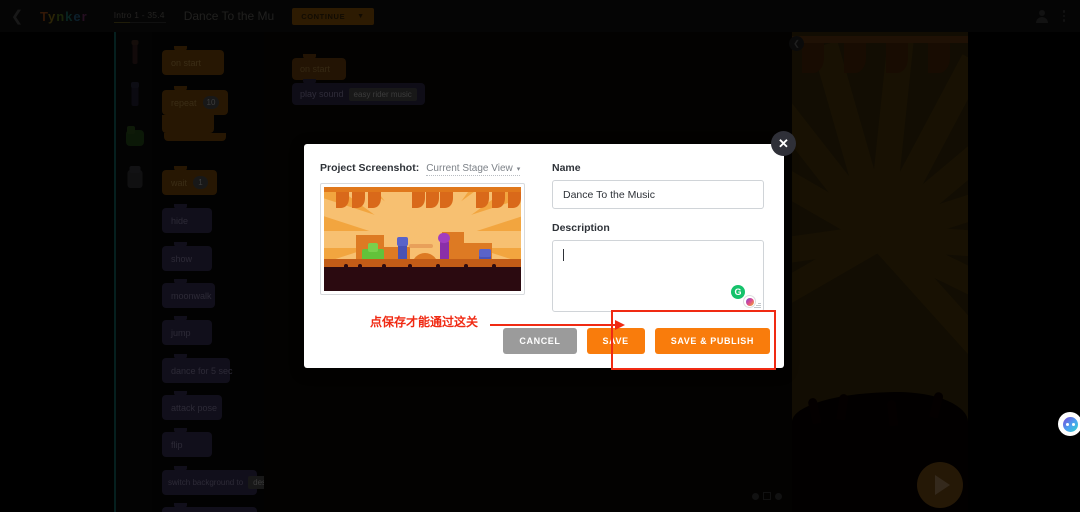  What do you see at coordinates (444, 238) in the screenshot?
I see `character-singer-head` at bounding box center [444, 238].